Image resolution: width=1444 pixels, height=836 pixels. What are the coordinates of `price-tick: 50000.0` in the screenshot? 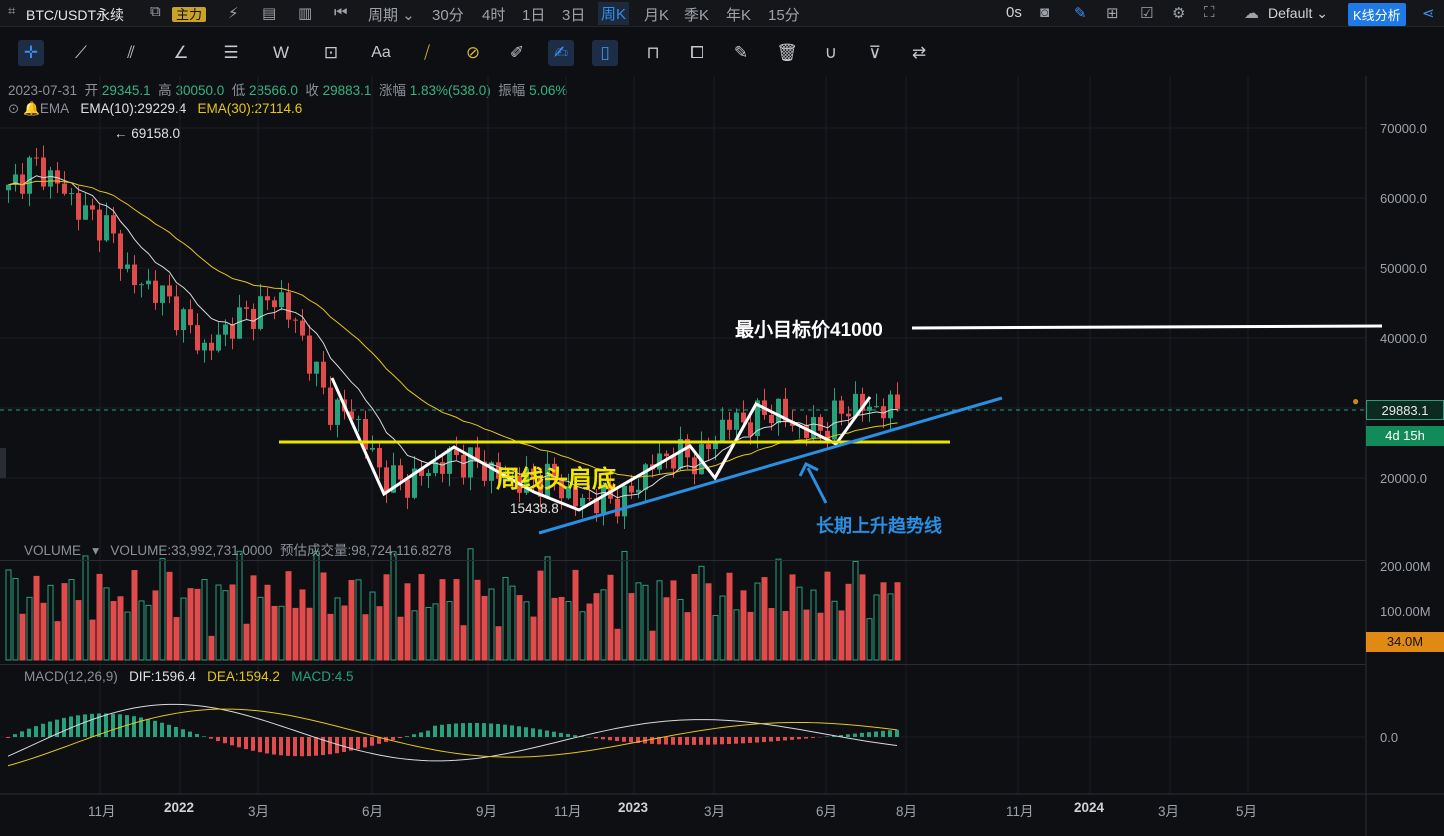 It's located at (1403, 268).